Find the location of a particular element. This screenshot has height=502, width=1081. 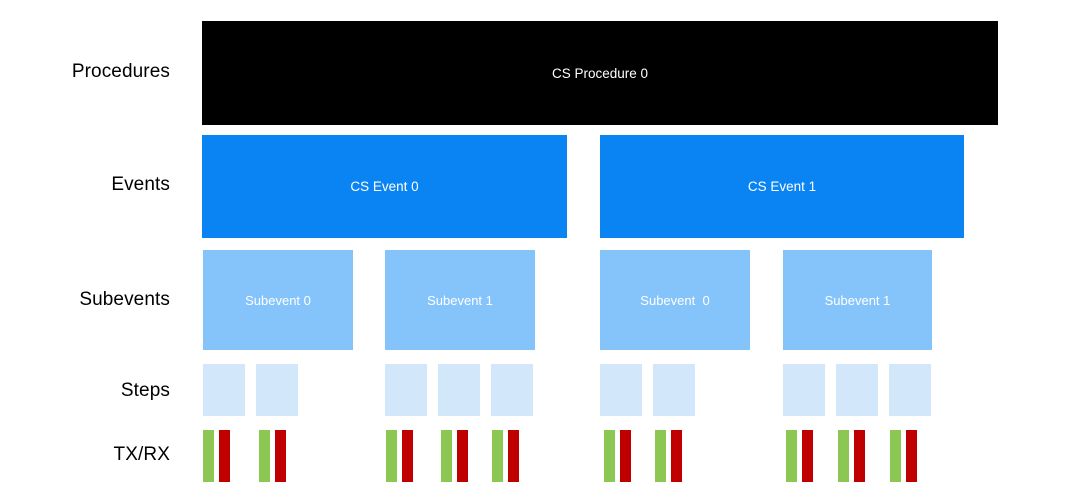

row-label-procedures: Procedures is located at coordinates (120, 71).